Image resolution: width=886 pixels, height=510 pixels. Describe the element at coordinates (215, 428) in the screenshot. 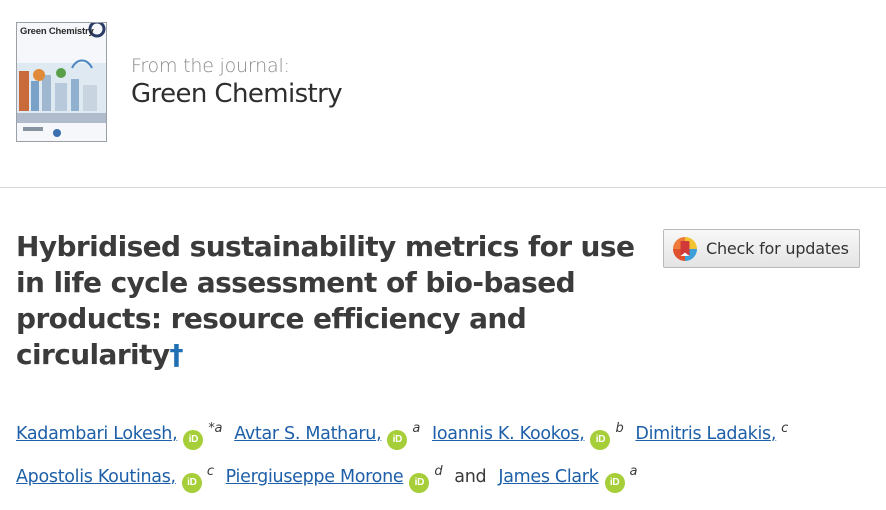

I see `affiliation-superscript: *a` at that location.